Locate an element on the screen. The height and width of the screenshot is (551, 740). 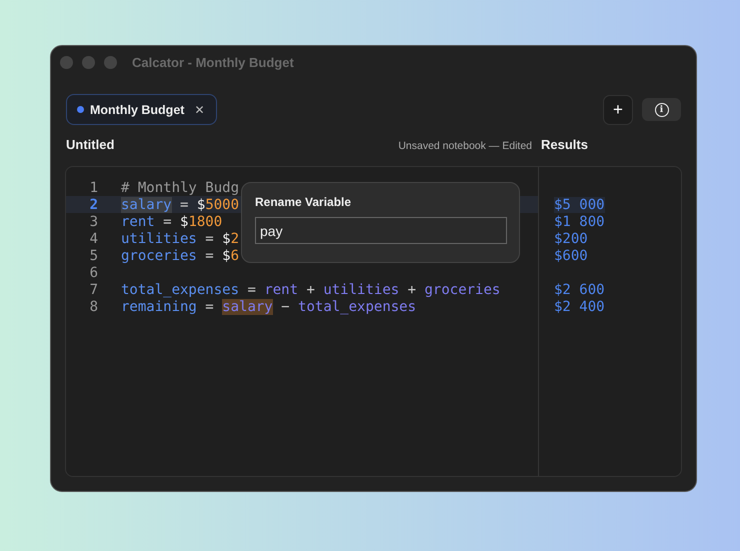
code-token: # Monthly Budg is located at coordinates (180, 188).